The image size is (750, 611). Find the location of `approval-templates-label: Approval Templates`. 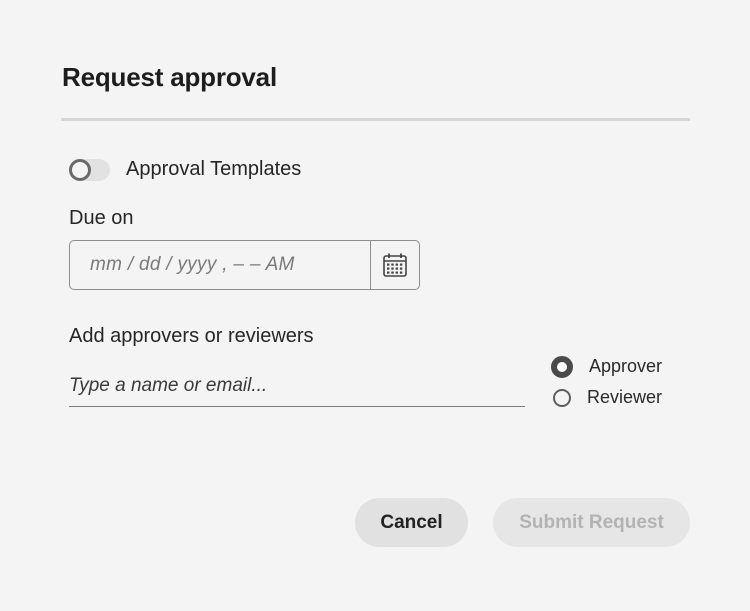

approval-templates-label: Approval Templates is located at coordinates (214, 169).